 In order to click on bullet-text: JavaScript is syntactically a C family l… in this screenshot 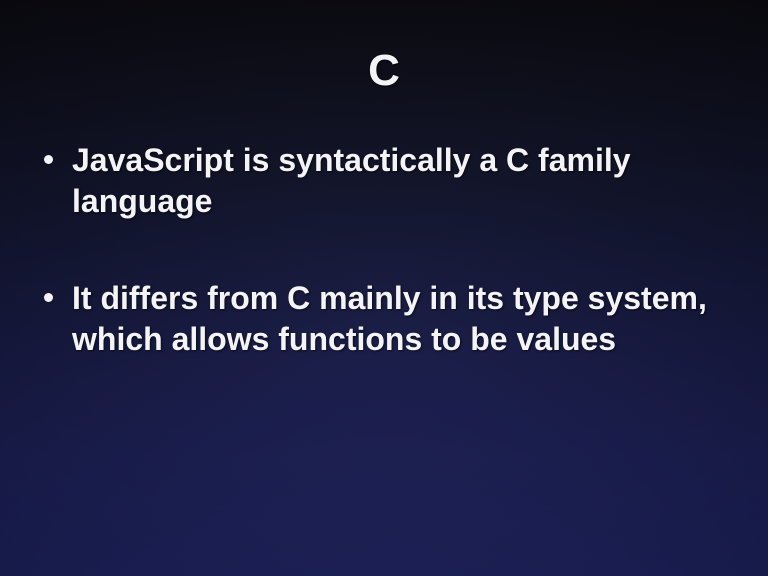, I will do `click(351, 180)`.